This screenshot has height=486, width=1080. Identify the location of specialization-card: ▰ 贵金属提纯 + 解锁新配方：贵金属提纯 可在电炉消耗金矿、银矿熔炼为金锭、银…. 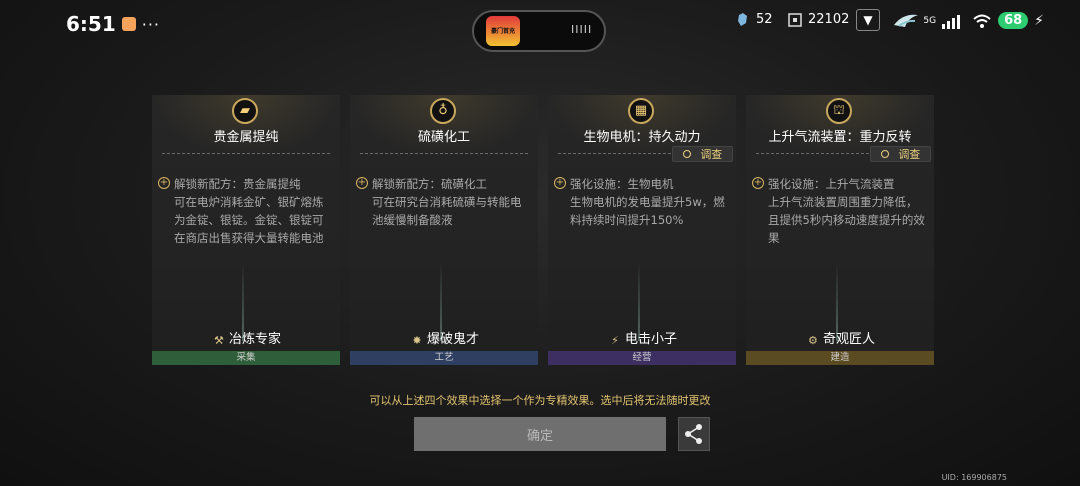
(246, 230).